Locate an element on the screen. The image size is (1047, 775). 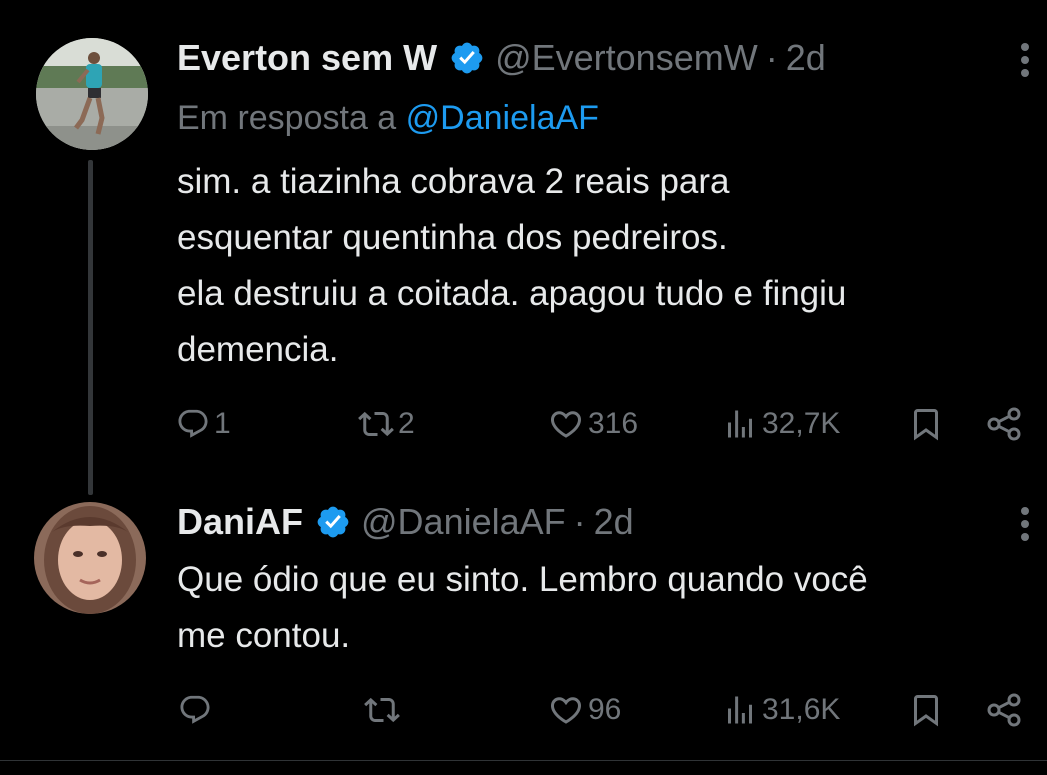
repost-button: 2 is located at coordinates (386, 424).